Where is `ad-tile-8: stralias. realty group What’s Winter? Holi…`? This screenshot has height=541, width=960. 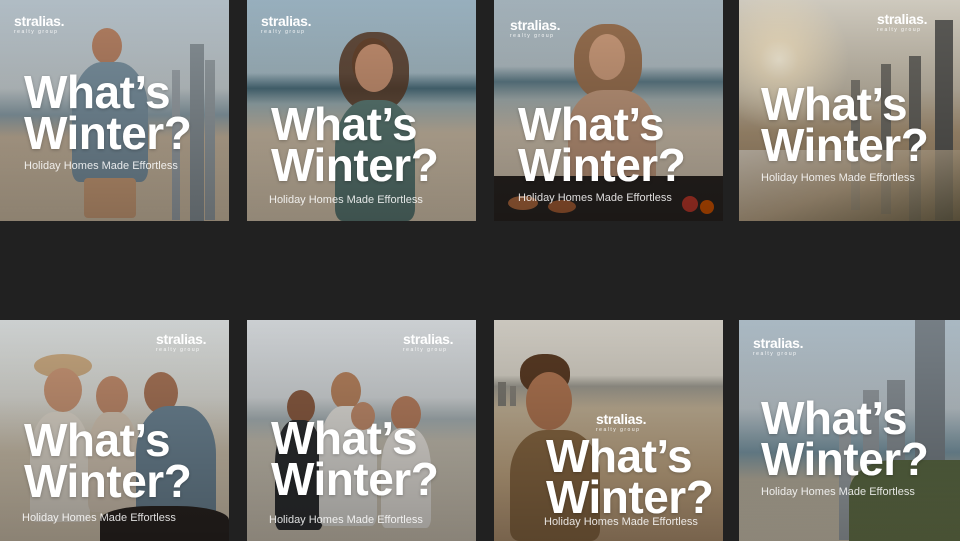 ad-tile-8: stralias. realty group What’s Winter? Holi… is located at coordinates (849, 430).